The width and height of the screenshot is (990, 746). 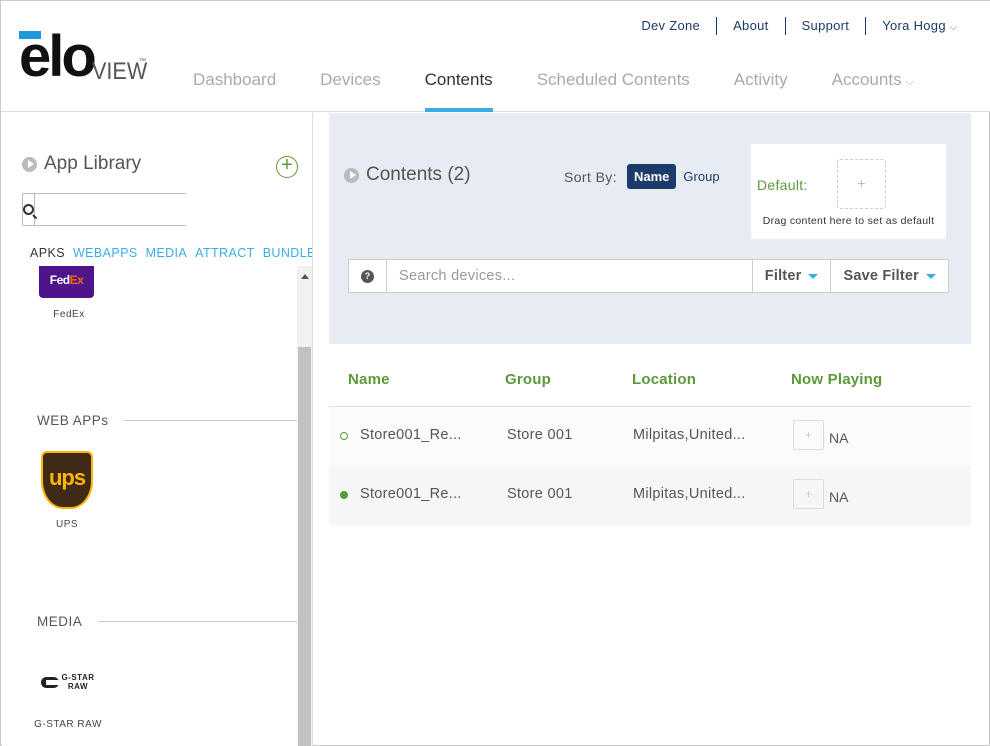 What do you see at coordinates (67, 524) in the screenshot?
I see `app-item-label: UPS` at bounding box center [67, 524].